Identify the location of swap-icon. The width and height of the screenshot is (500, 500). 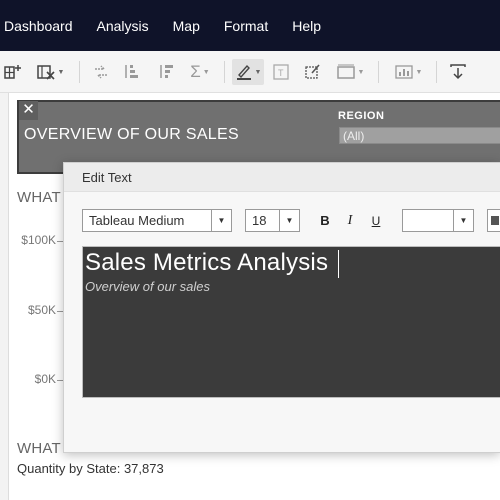
(101, 72).